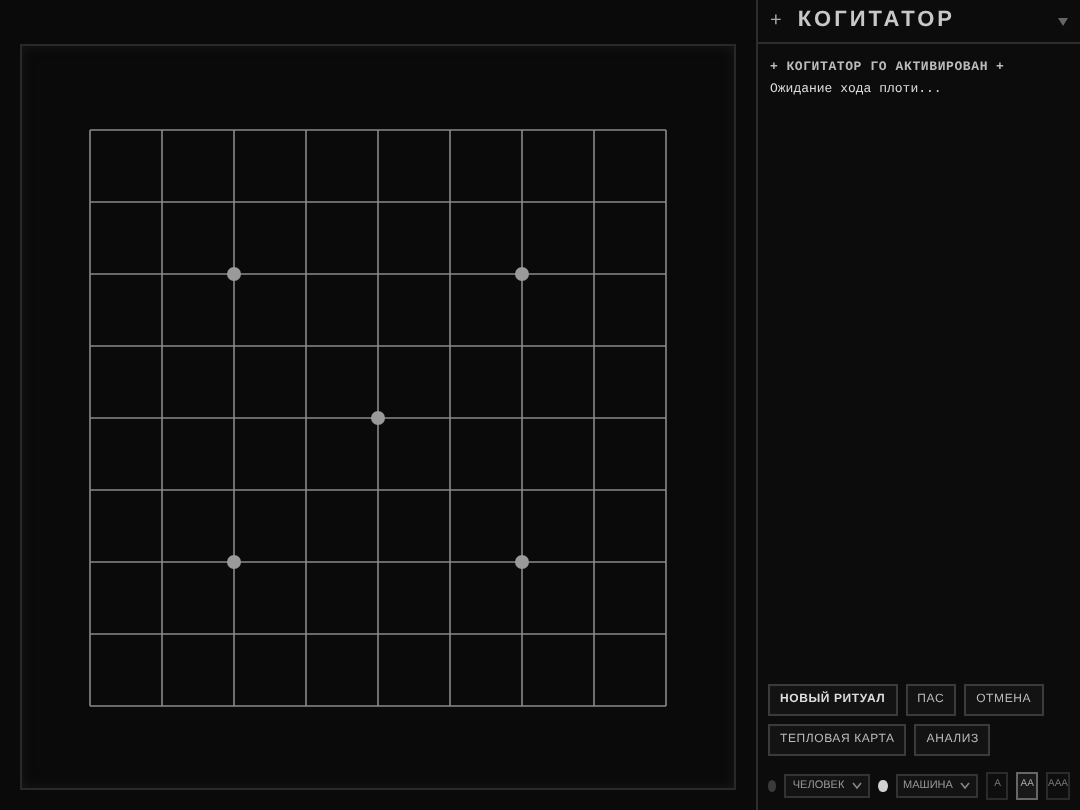 The height and width of the screenshot is (810, 1080). I want to click on cross-mark: +, so click(776, 22).